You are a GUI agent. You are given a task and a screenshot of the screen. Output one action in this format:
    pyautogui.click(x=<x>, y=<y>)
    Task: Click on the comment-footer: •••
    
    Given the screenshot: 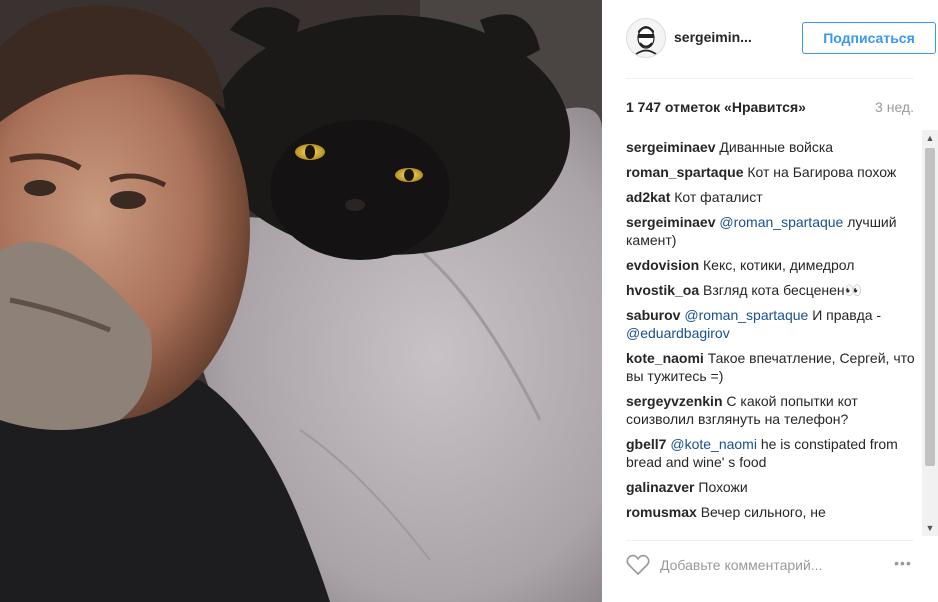 What is the action you would take?
    pyautogui.click(x=771, y=567)
    